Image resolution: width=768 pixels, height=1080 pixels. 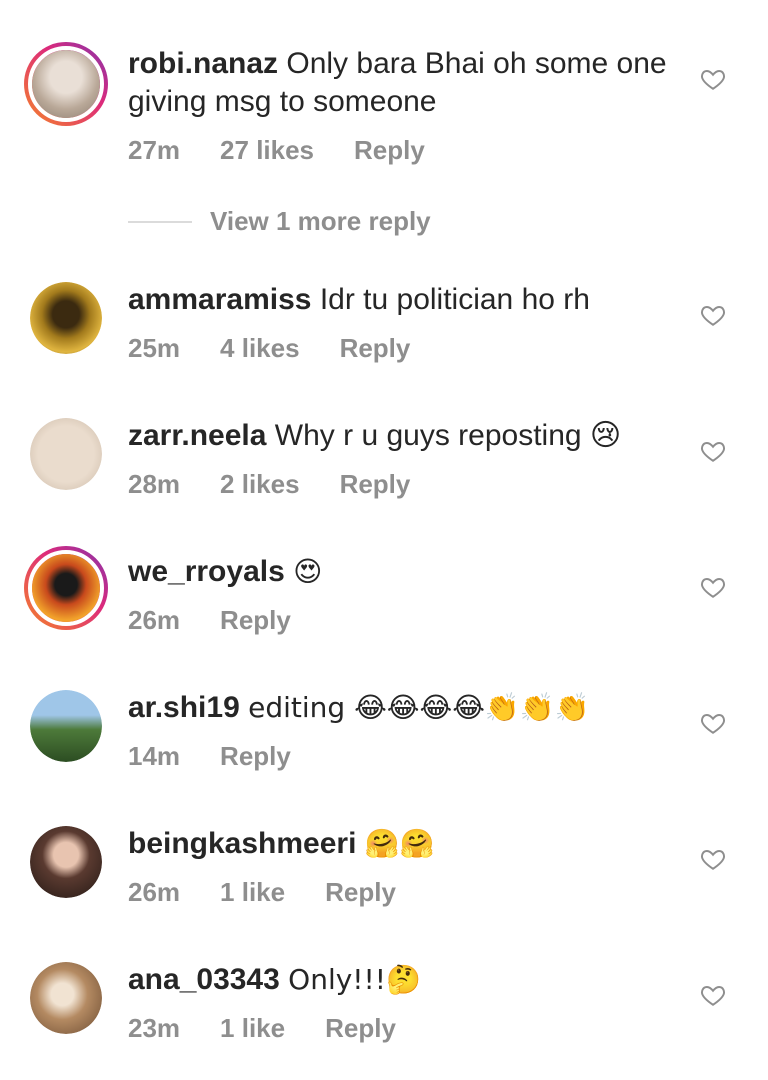 I want to click on comment-time: 25m, so click(x=154, y=348).